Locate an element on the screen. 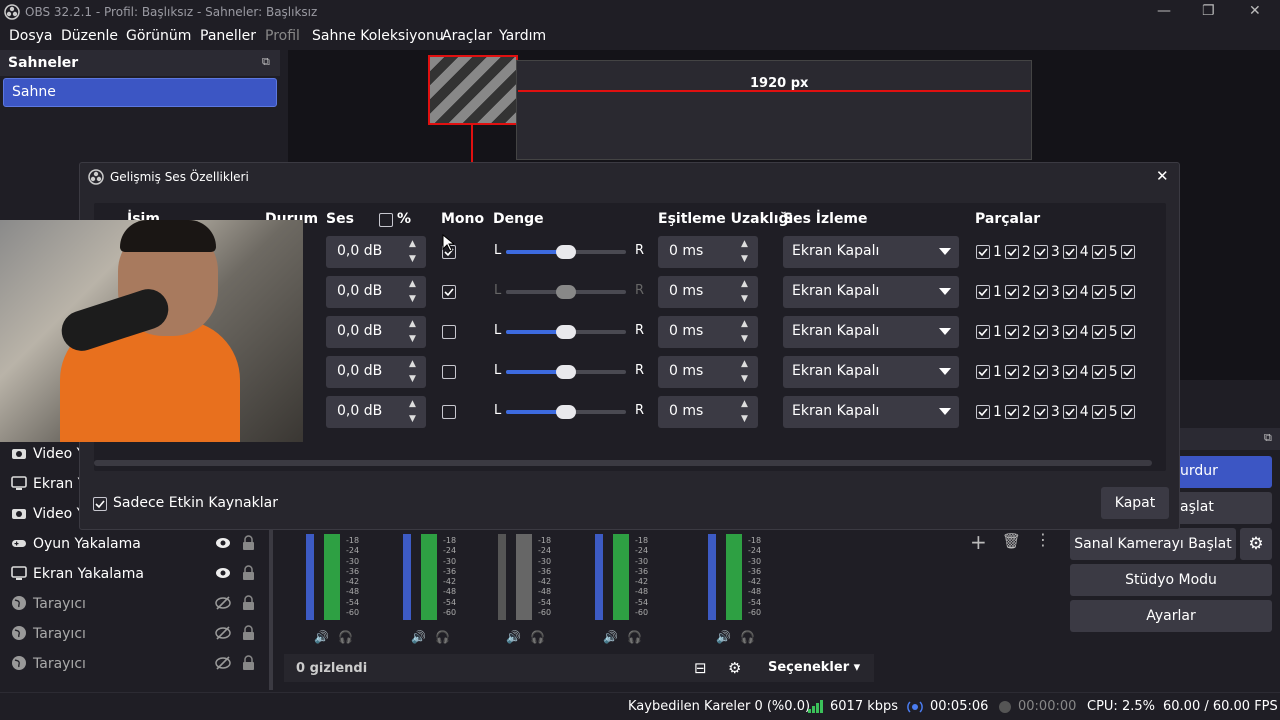 Image resolution: width=1280 pixels, height=720 pixels. menu-araclar: Araçlar is located at coordinates (467, 36).